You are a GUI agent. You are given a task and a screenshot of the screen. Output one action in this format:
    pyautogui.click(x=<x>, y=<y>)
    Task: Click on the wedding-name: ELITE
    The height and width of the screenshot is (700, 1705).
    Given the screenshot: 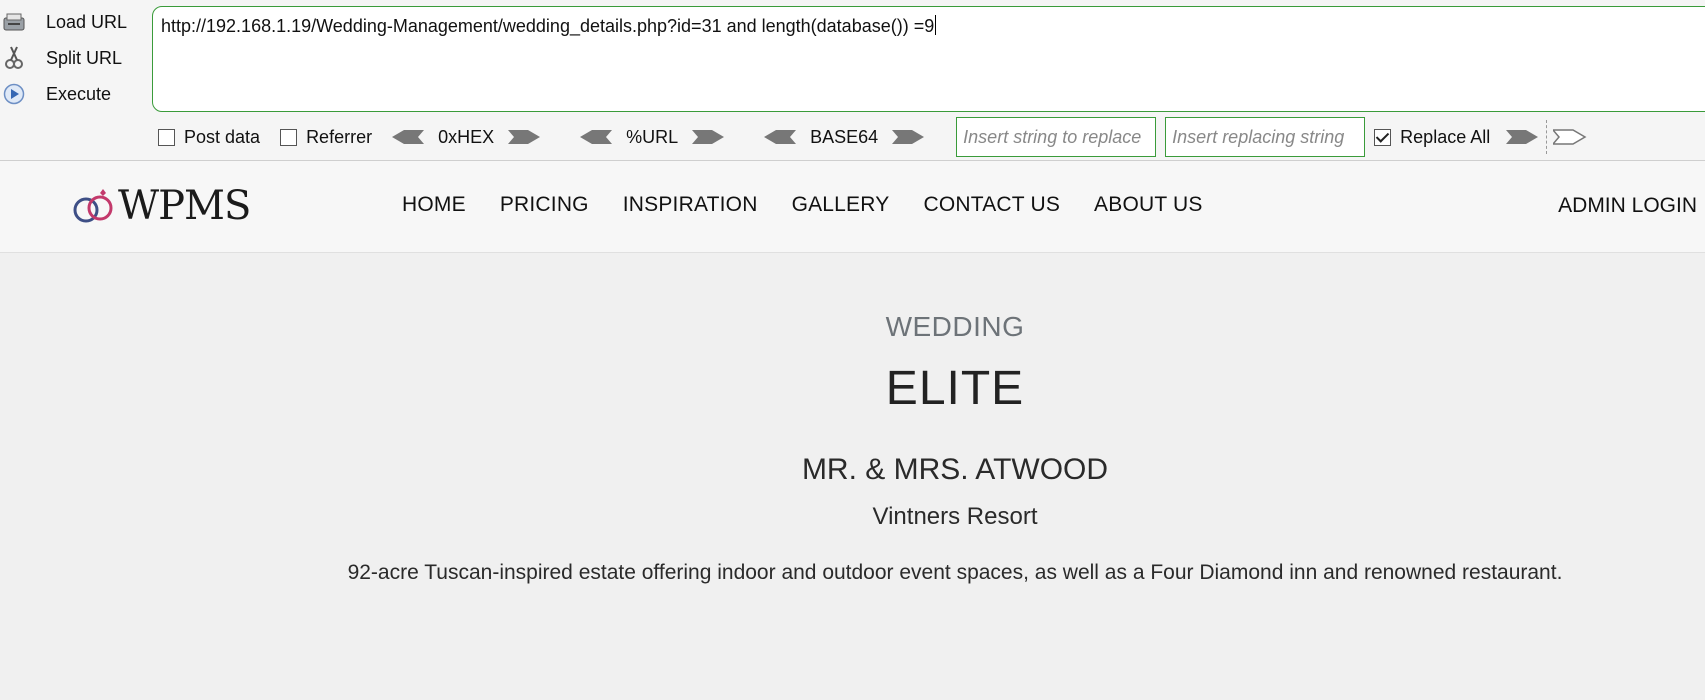 What is the action you would take?
    pyautogui.click(x=955, y=388)
    